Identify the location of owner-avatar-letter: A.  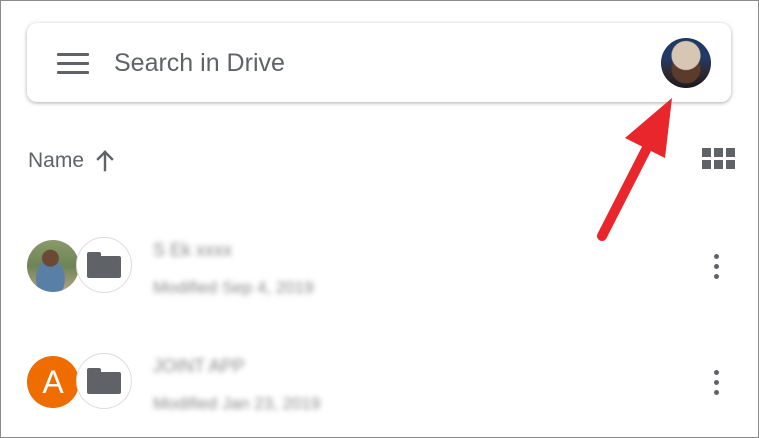
(53, 382).